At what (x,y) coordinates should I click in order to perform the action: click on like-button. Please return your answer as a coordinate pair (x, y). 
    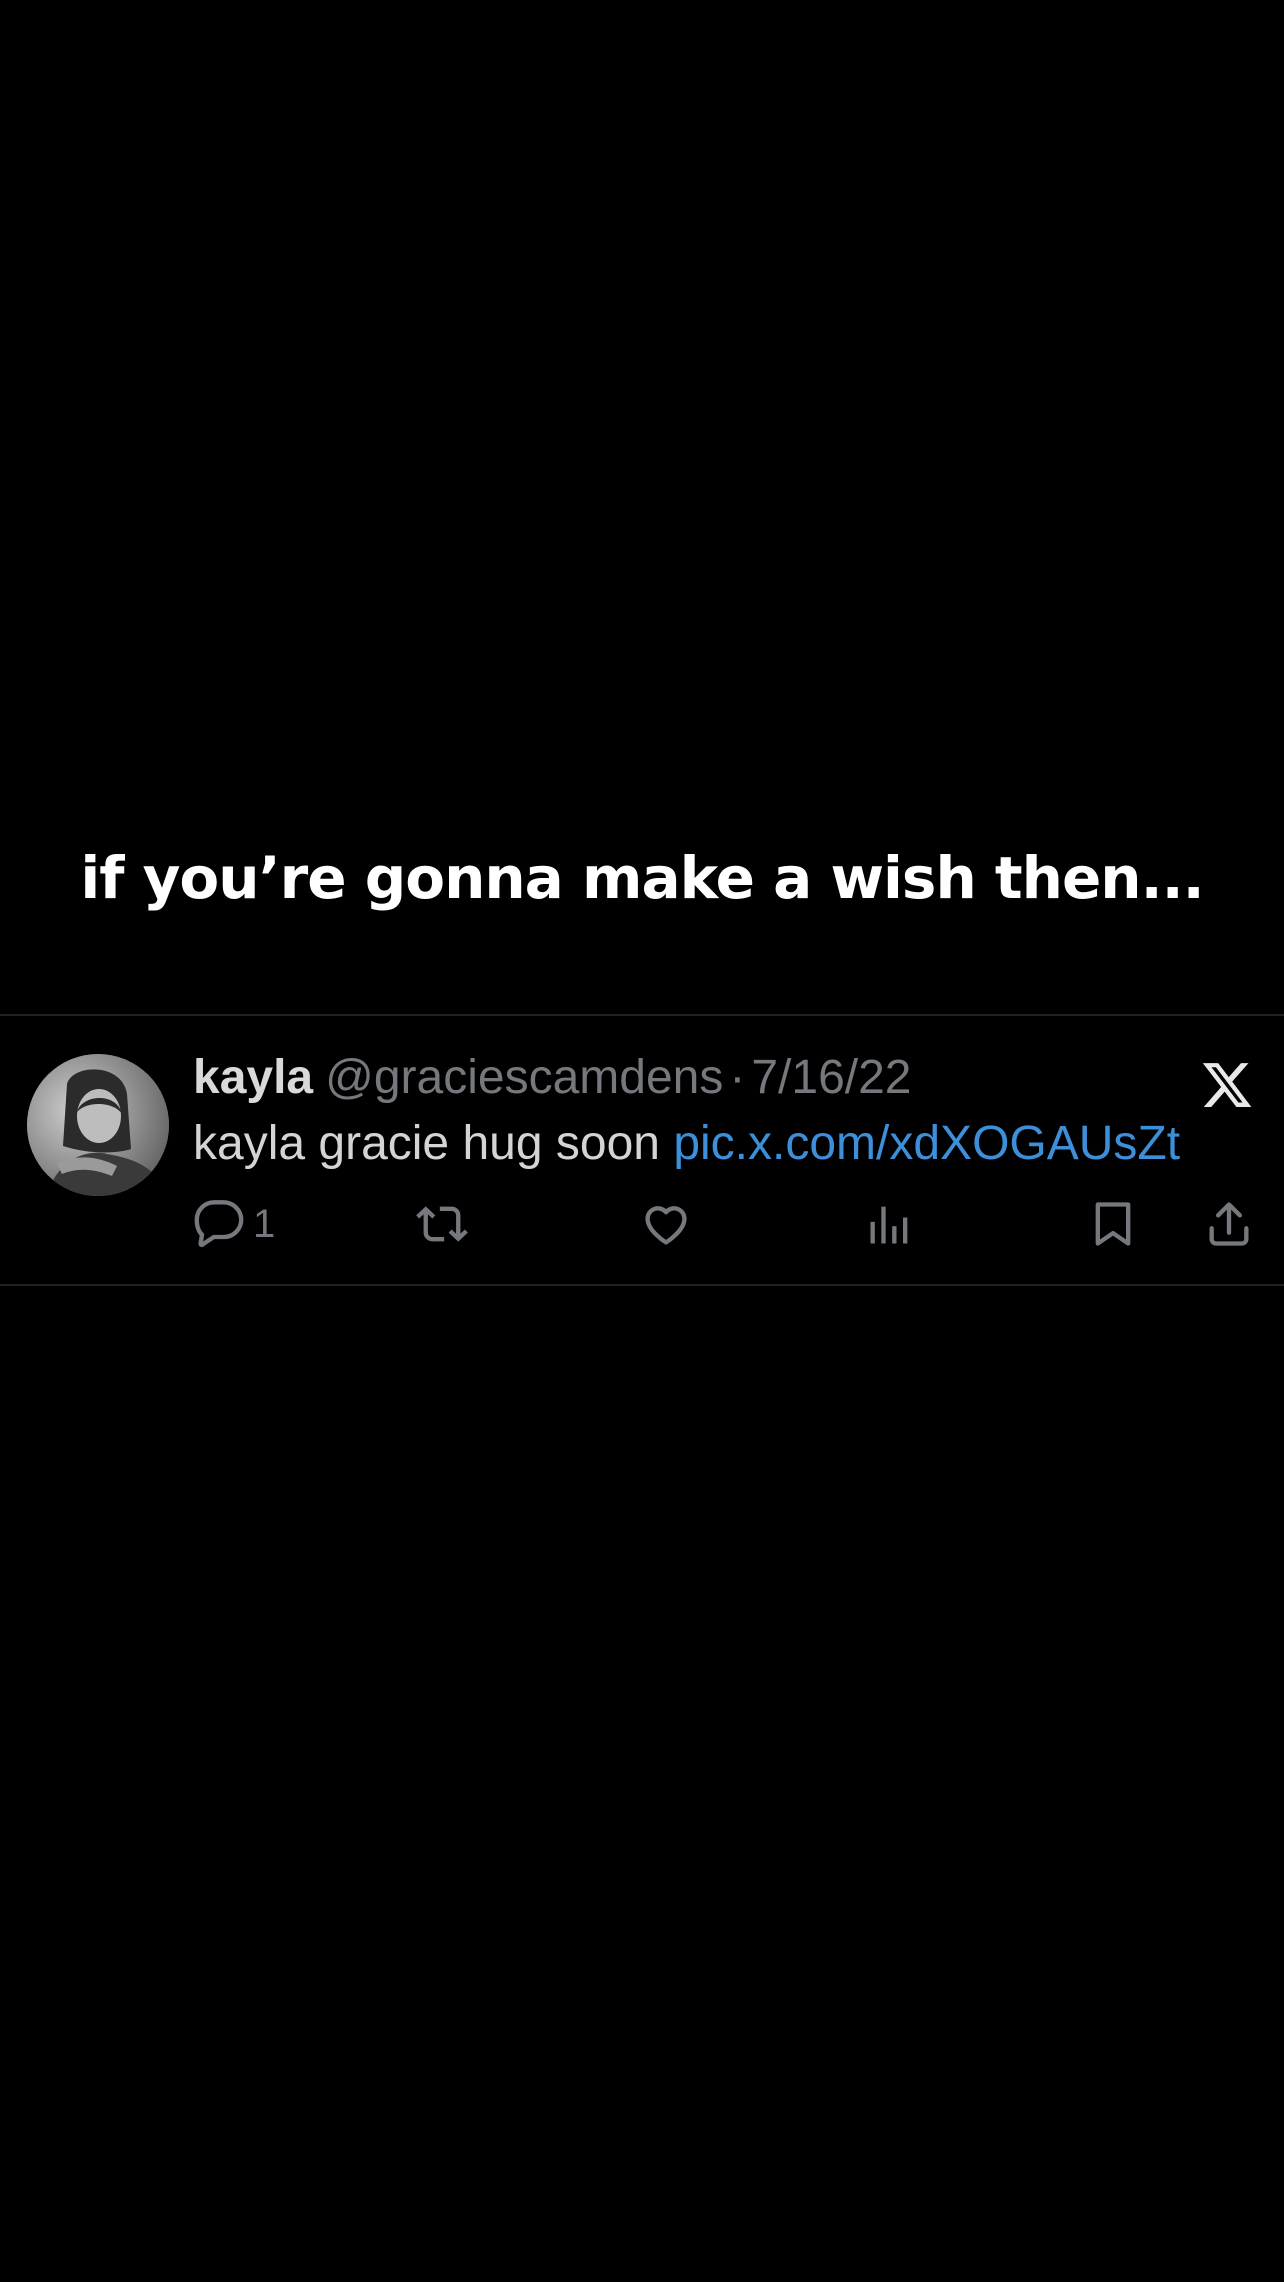
    Looking at the image, I should click on (666, 1224).